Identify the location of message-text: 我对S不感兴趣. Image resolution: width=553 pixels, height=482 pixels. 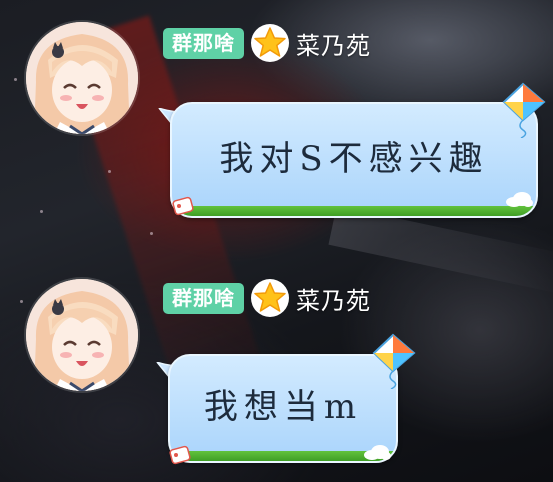
(354, 158).